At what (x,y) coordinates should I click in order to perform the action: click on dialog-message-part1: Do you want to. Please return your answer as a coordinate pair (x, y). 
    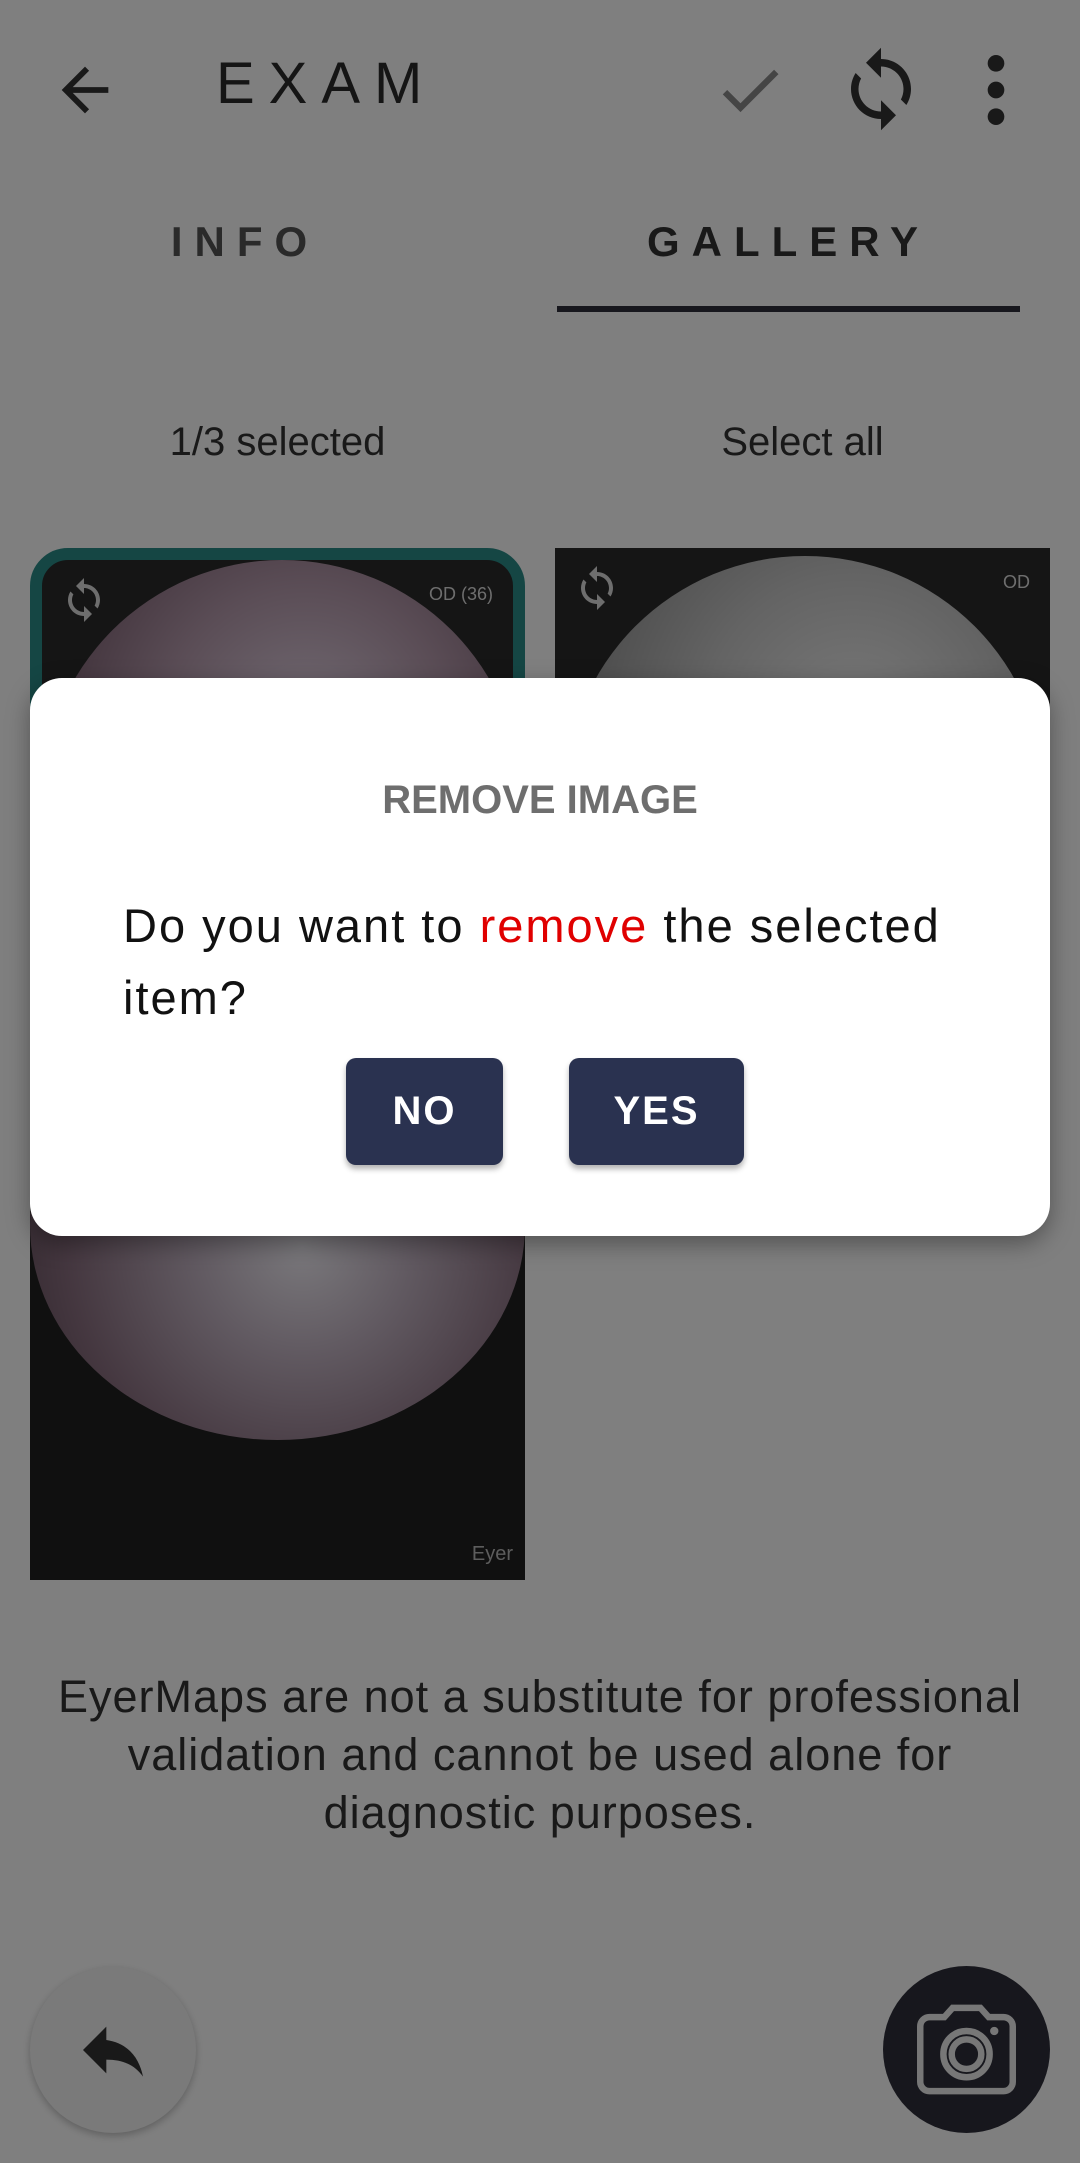
    Looking at the image, I should click on (301, 925).